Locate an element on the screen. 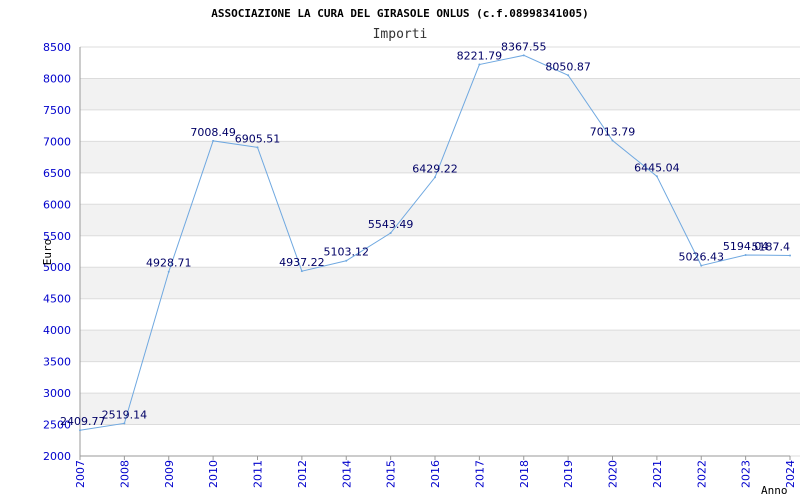 The height and width of the screenshot is (500, 800). y-tick-label: 6000 is located at coordinates (57, 204).